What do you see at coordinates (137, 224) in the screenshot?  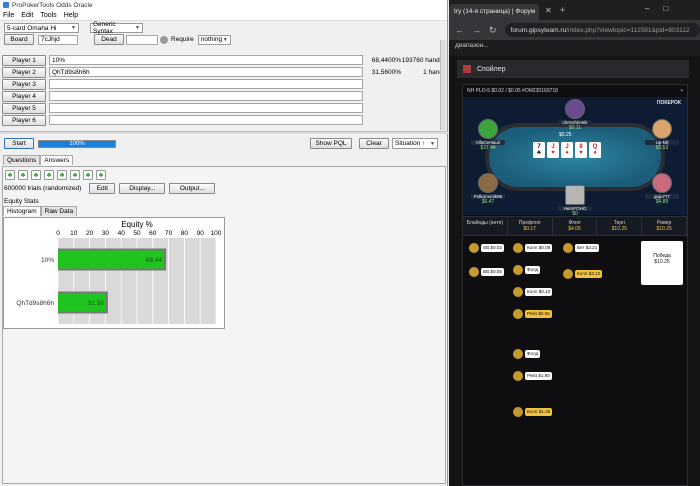 I see `chart-title: Equity %` at bounding box center [137, 224].